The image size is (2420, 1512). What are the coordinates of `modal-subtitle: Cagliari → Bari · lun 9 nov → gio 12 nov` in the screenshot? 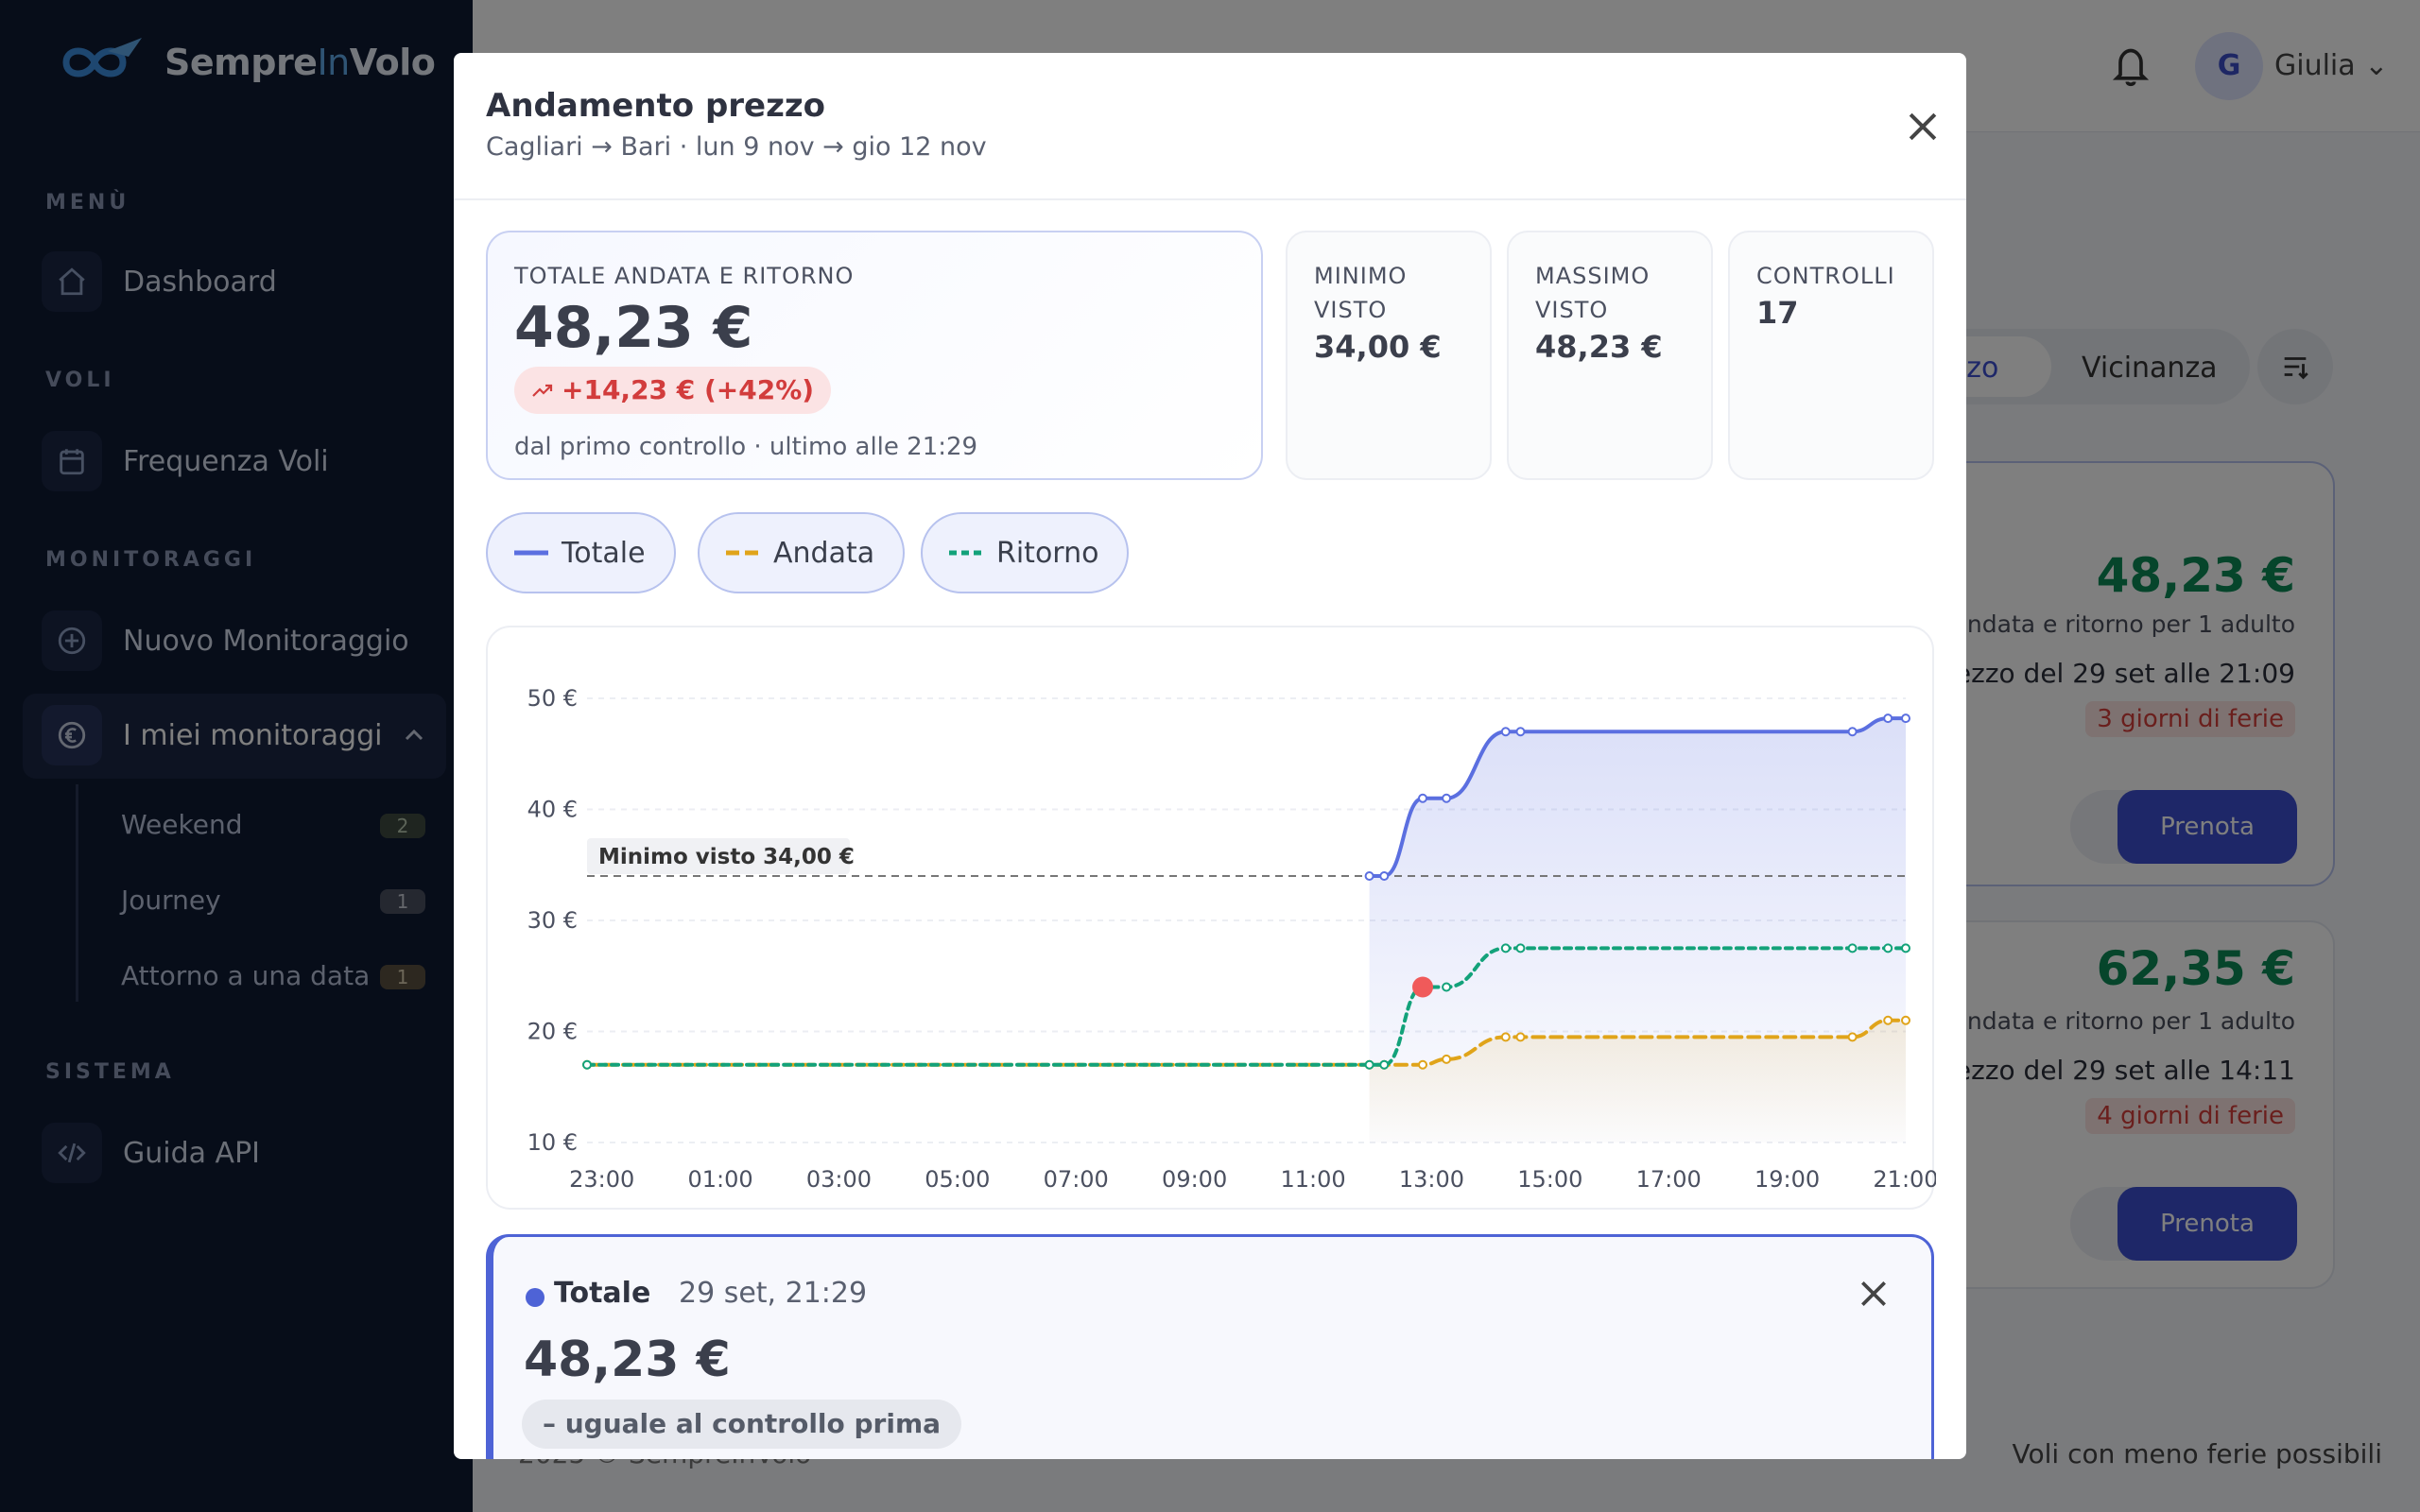 It's located at (736, 147).